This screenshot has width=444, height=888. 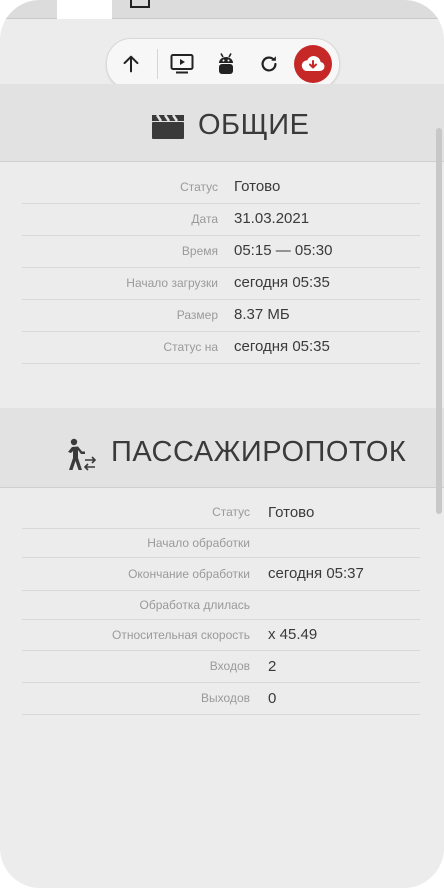 I want to click on row-label: Обработка длилась, so click(x=195, y=605).